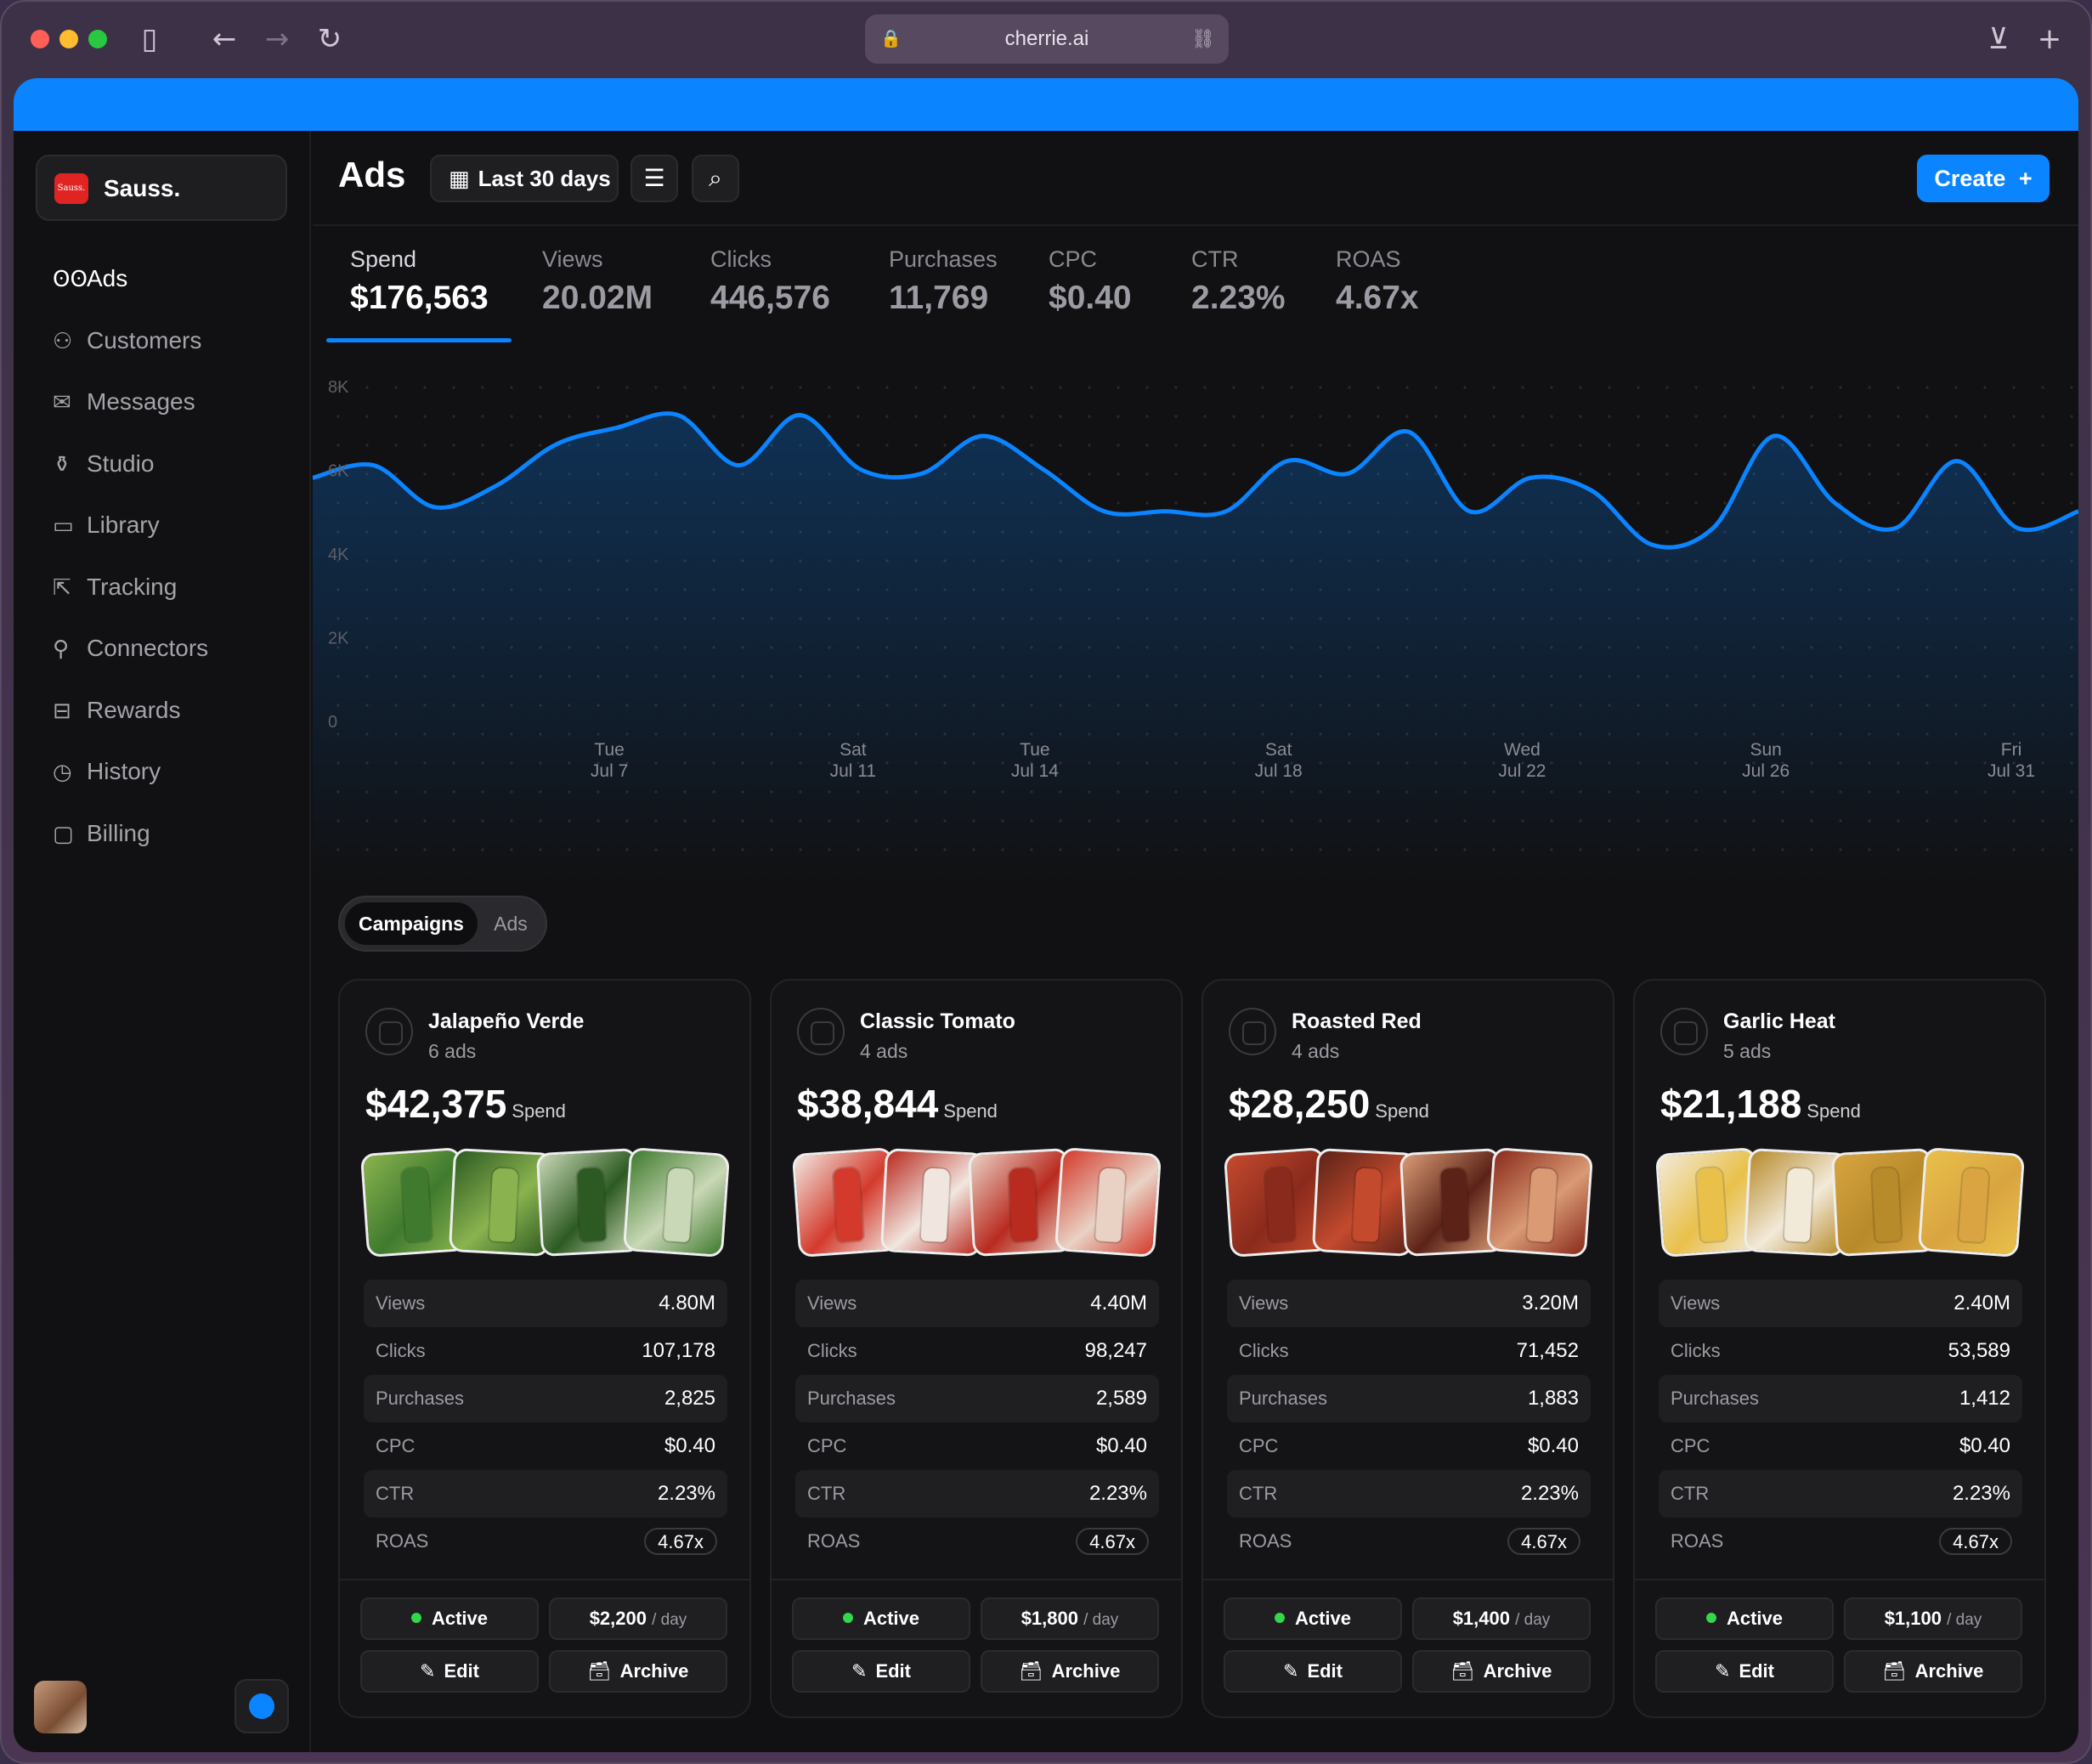 This screenshot has width=2092, height=1764. Describe the element at coordinates (1090, 281) in the screenshot. I see `metric-tab-cpc: CPC $0.40` at that location.